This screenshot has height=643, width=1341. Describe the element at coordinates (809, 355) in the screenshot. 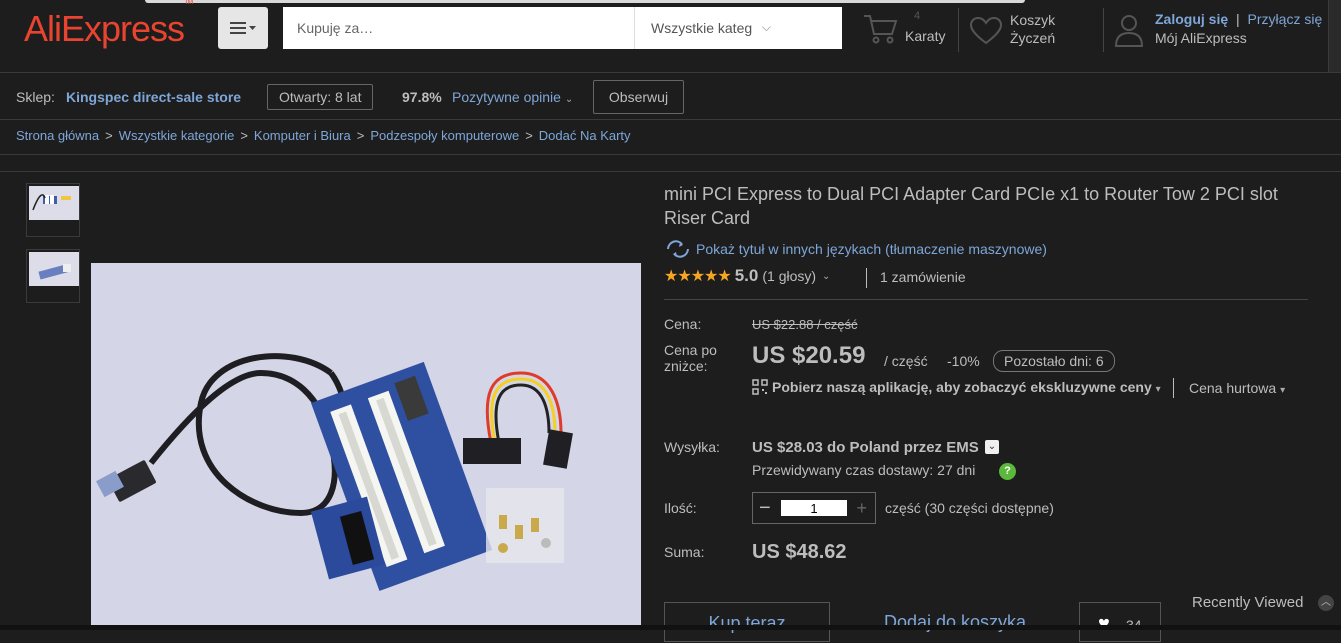

I see `current-price: US $20.59` at that location.